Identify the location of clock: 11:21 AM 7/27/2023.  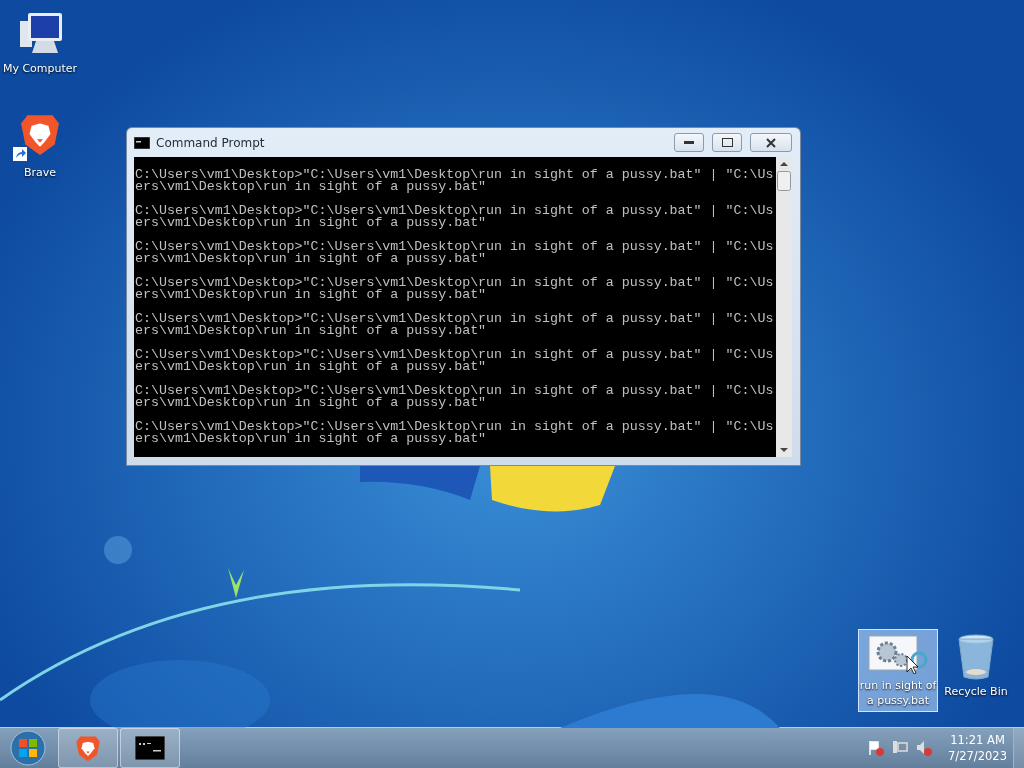
(977, 748).